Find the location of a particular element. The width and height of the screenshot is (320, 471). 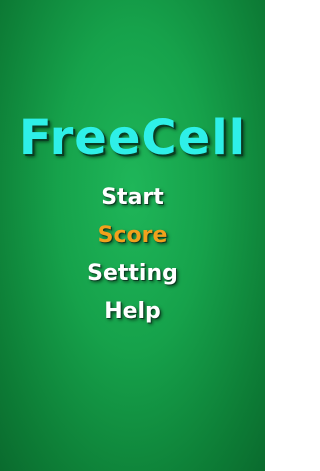

menu-item-setting: Setting is located at coordinates (132, 275).